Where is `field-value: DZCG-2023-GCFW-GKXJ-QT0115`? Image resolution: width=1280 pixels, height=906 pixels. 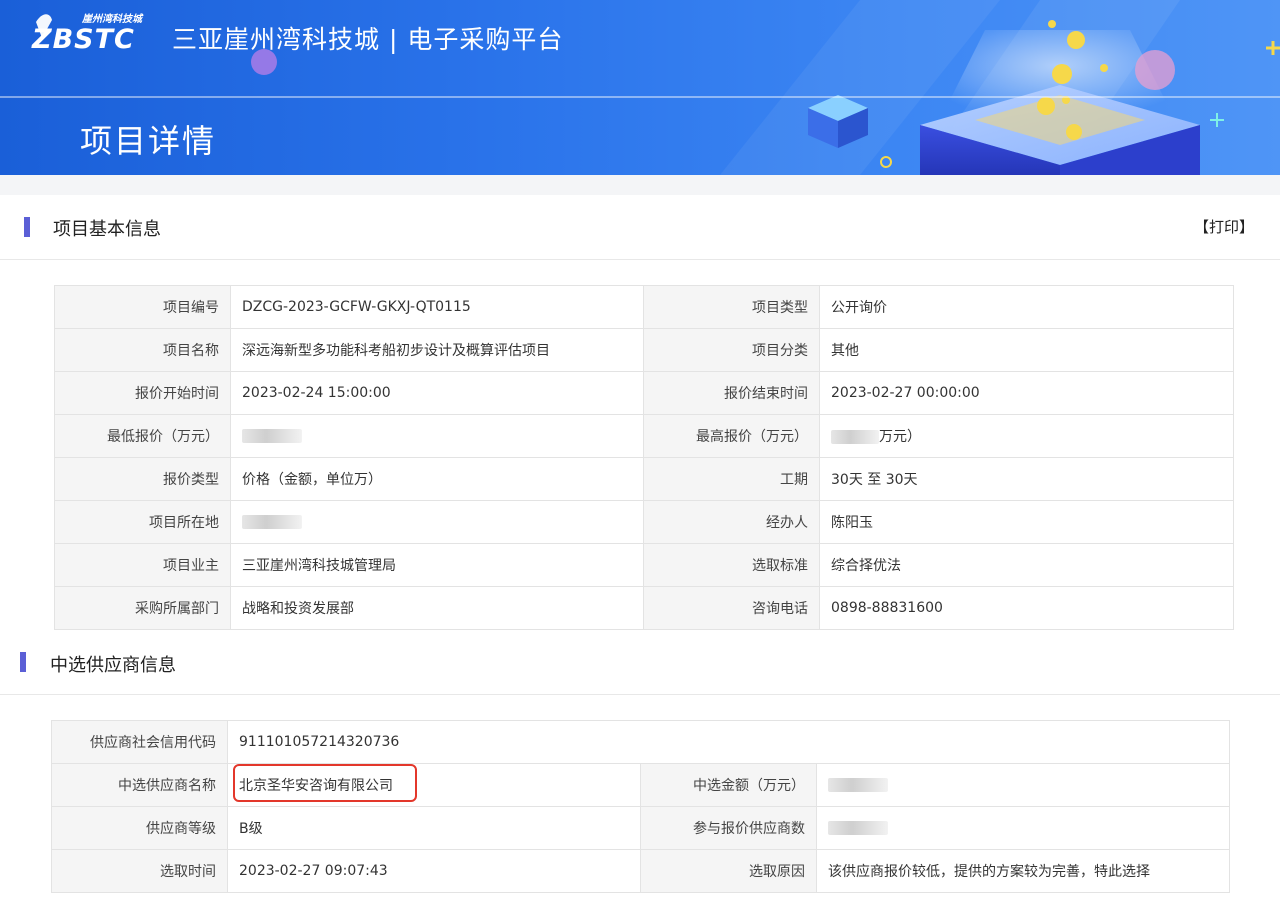 field-value: DZCG-2023-GCFW-GKXJ-QT0115 is located at coordinates (437, 307).